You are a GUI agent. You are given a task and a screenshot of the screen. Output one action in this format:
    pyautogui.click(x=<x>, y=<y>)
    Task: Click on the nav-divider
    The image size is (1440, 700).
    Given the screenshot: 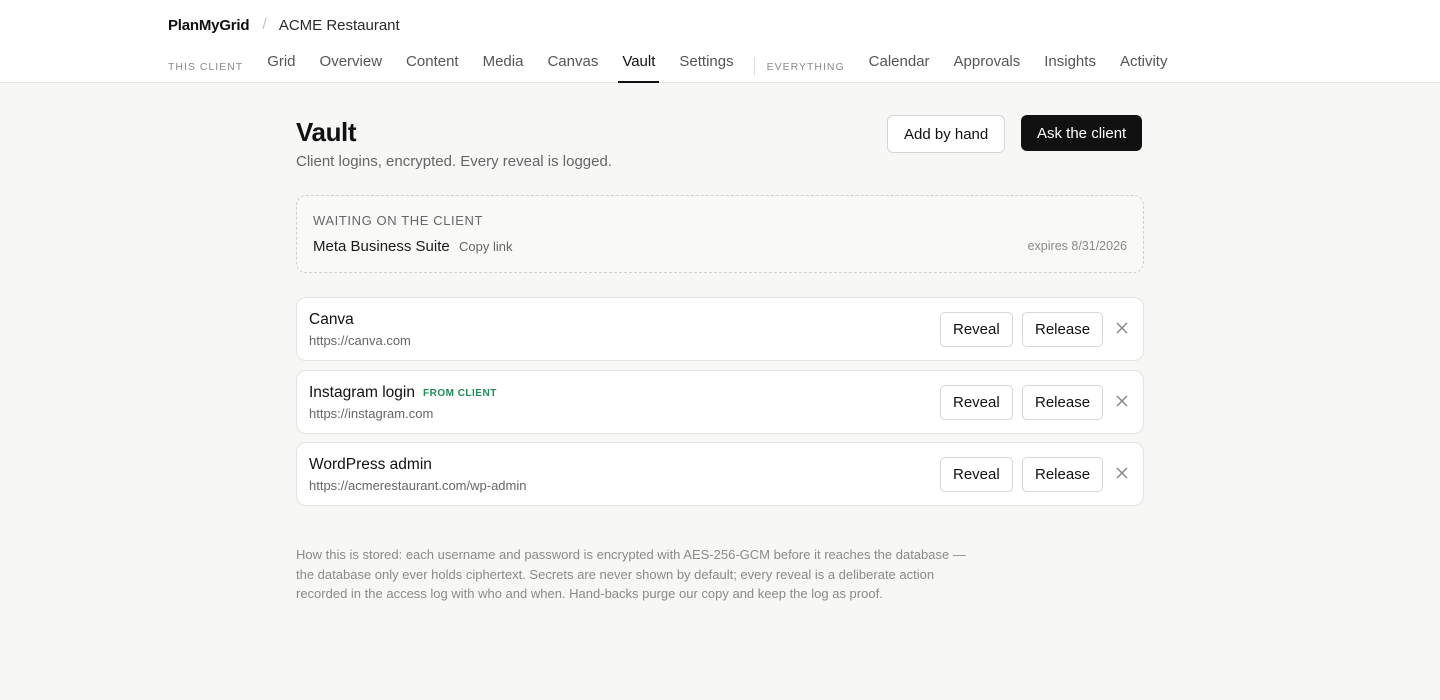 What is the action you would take?
    pyautogui.click(x=754, y=66)
    